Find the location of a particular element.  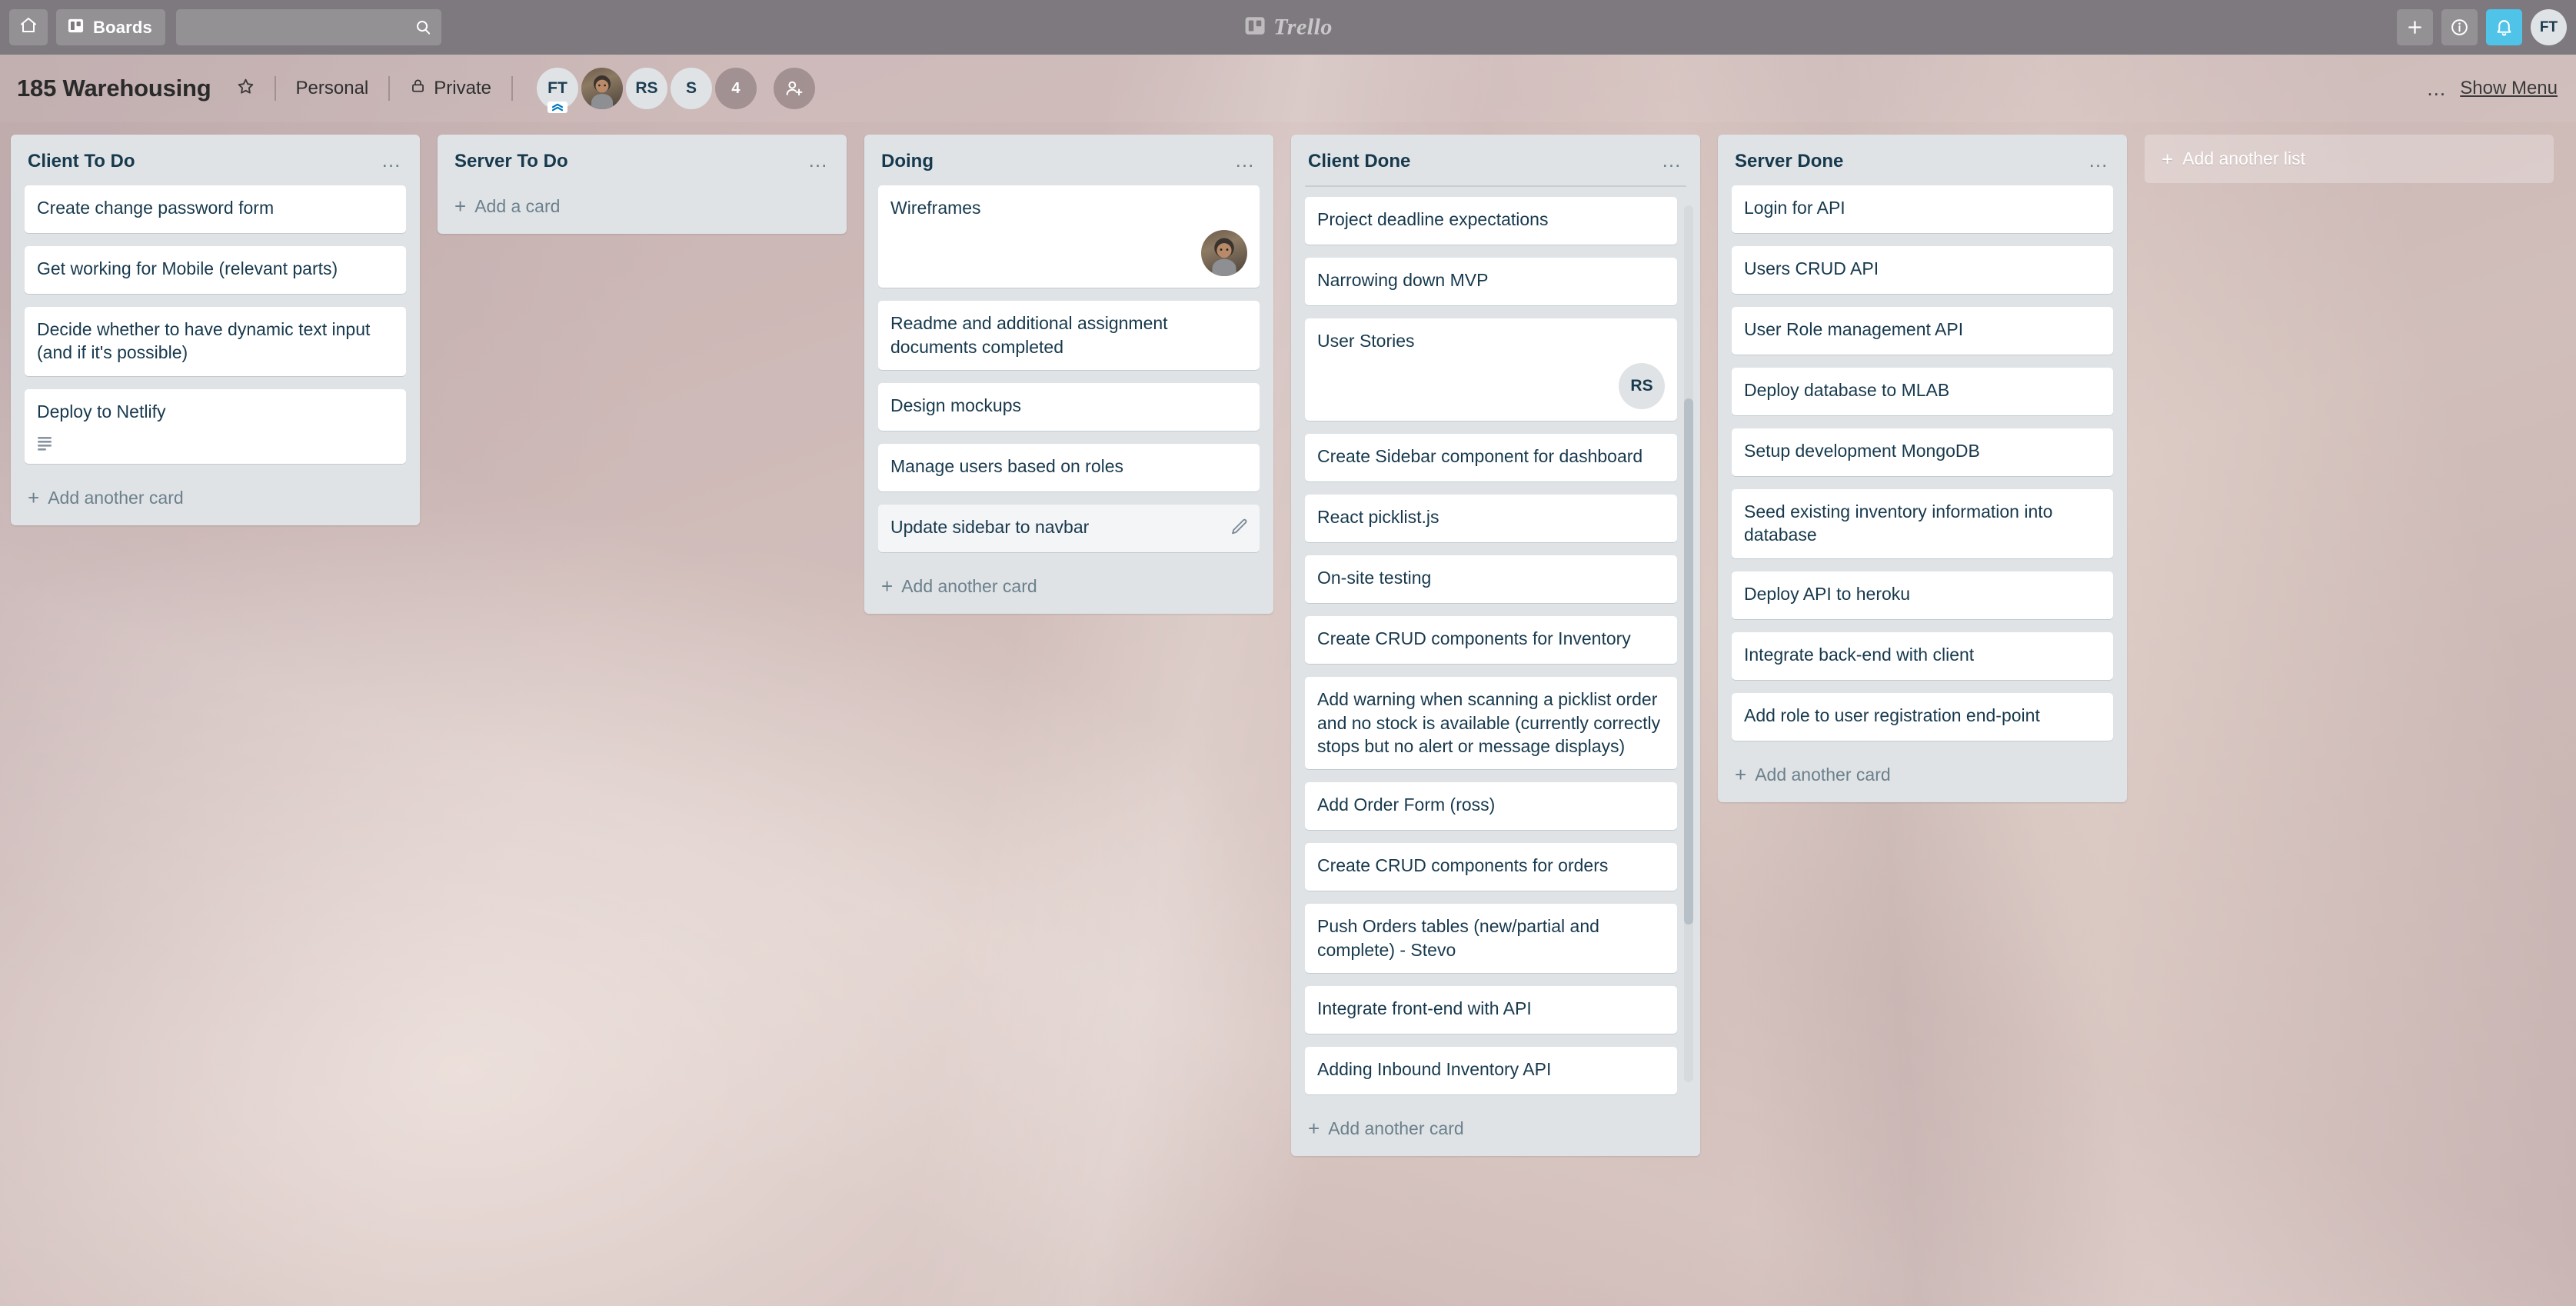

board-card: Update sidebar to navbar is located at coordinates (1069, 528).